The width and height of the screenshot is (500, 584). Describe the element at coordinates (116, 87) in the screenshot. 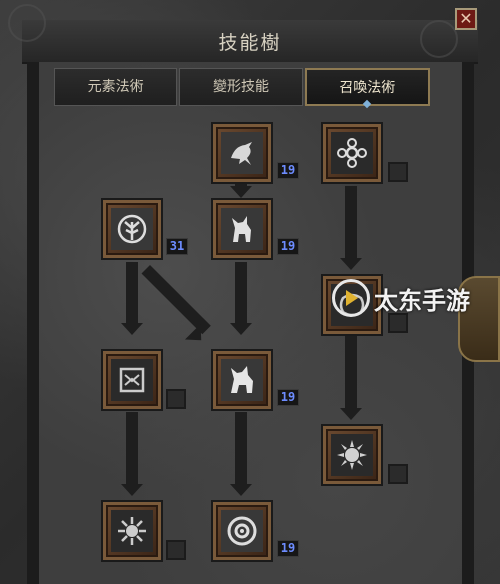

I see `tab-elemental: 元素法術` at that location.